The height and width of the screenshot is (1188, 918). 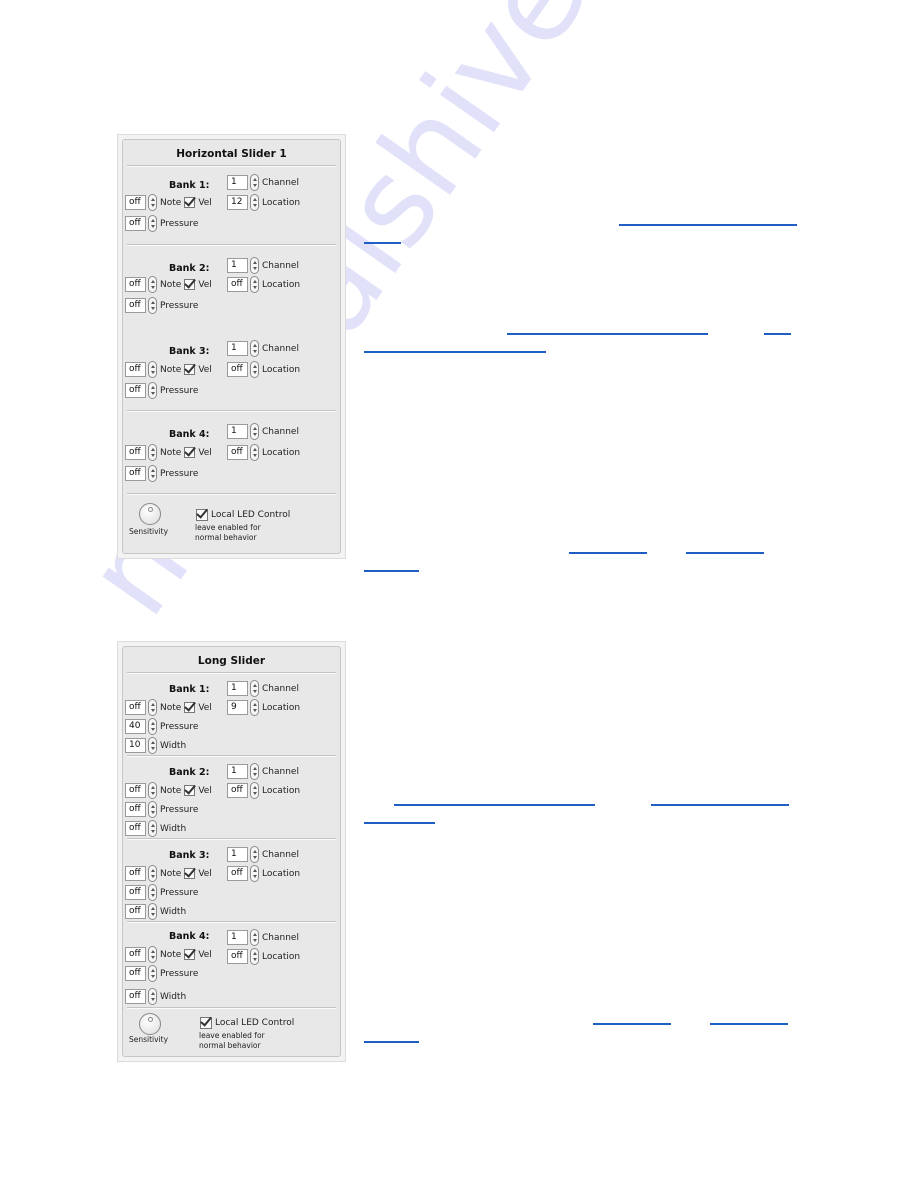 I want to click on pressure-field: 40, so click(x=135, y=726).